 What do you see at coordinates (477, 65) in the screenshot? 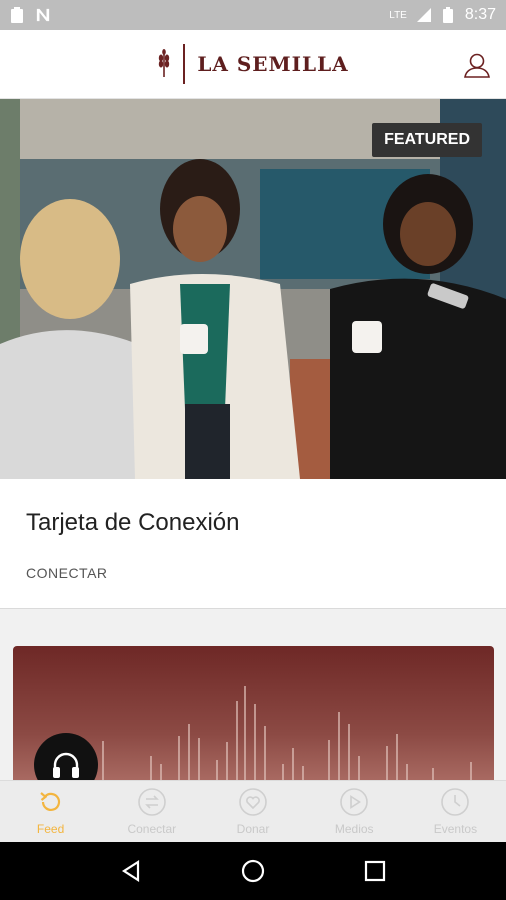
I see `profile-icon` at bounding box center [477, 65].